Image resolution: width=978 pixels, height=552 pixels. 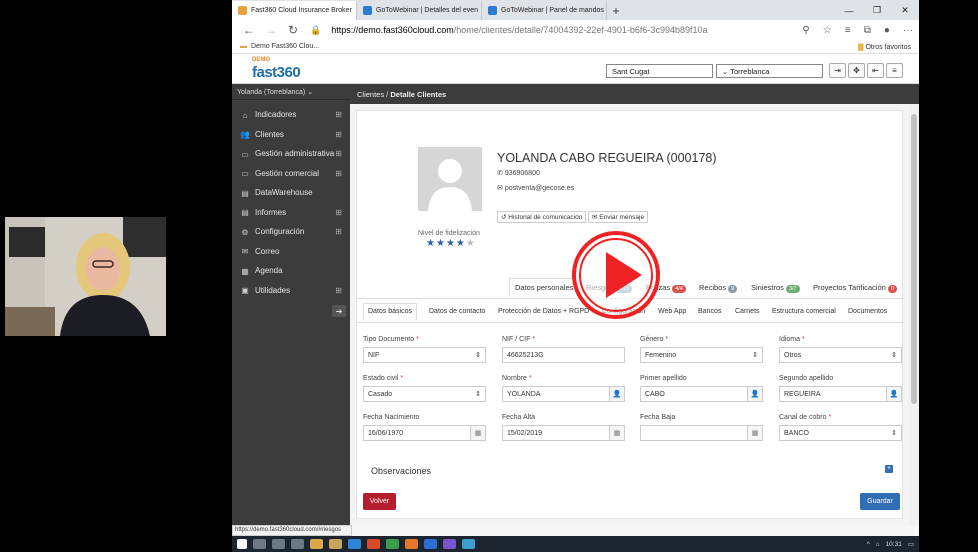 I want to click on notifications-icon: ▭, so click(x=911, y=544).